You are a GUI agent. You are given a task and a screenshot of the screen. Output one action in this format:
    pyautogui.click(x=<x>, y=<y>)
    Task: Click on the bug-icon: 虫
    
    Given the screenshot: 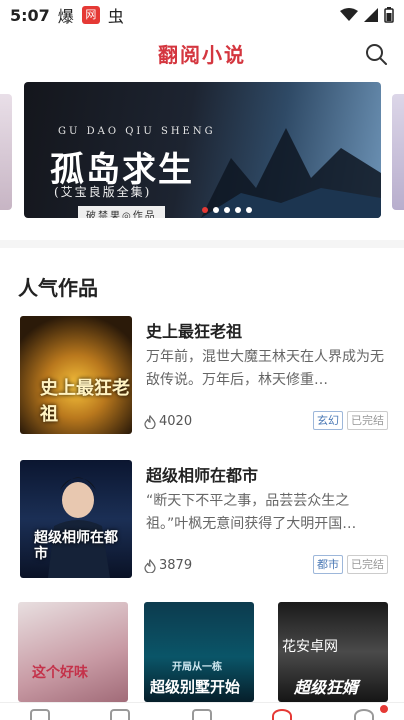 What is the action you would take?
    pyautogui.click(x=115, y=16)
    